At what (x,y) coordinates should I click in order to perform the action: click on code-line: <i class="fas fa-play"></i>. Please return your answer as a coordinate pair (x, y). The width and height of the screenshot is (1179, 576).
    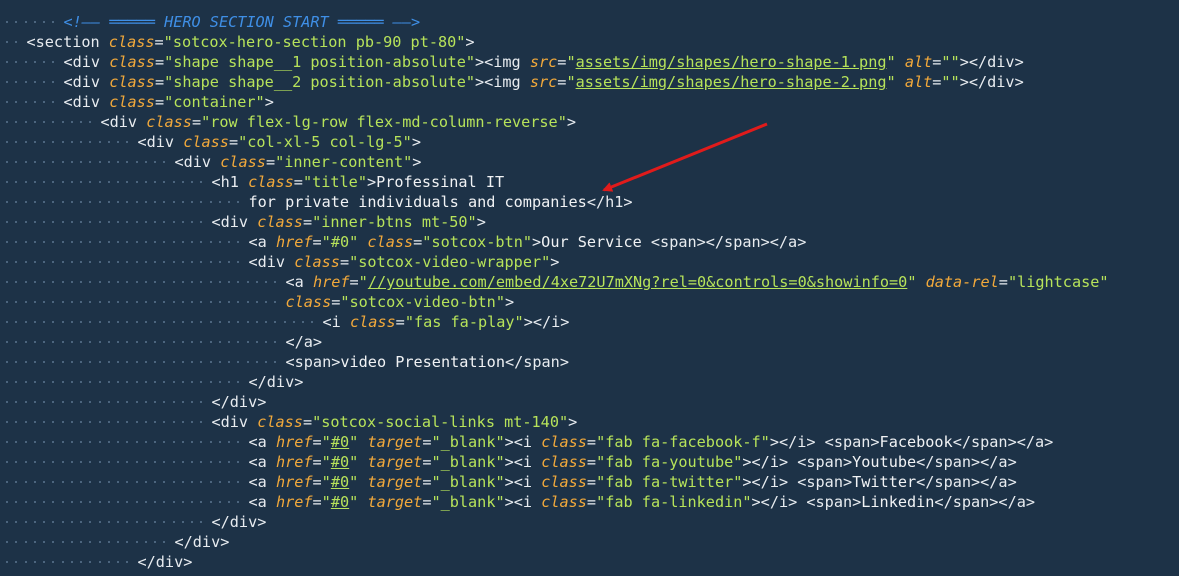
    Looking at the image, I should click on (589, 322).